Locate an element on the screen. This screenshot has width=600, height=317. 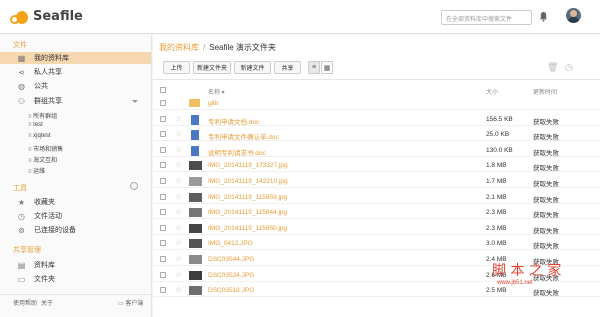
table-row: ☆ 专利申请文档.doc 156.5 KB 获取失败 is located at coordinates (376, 119).